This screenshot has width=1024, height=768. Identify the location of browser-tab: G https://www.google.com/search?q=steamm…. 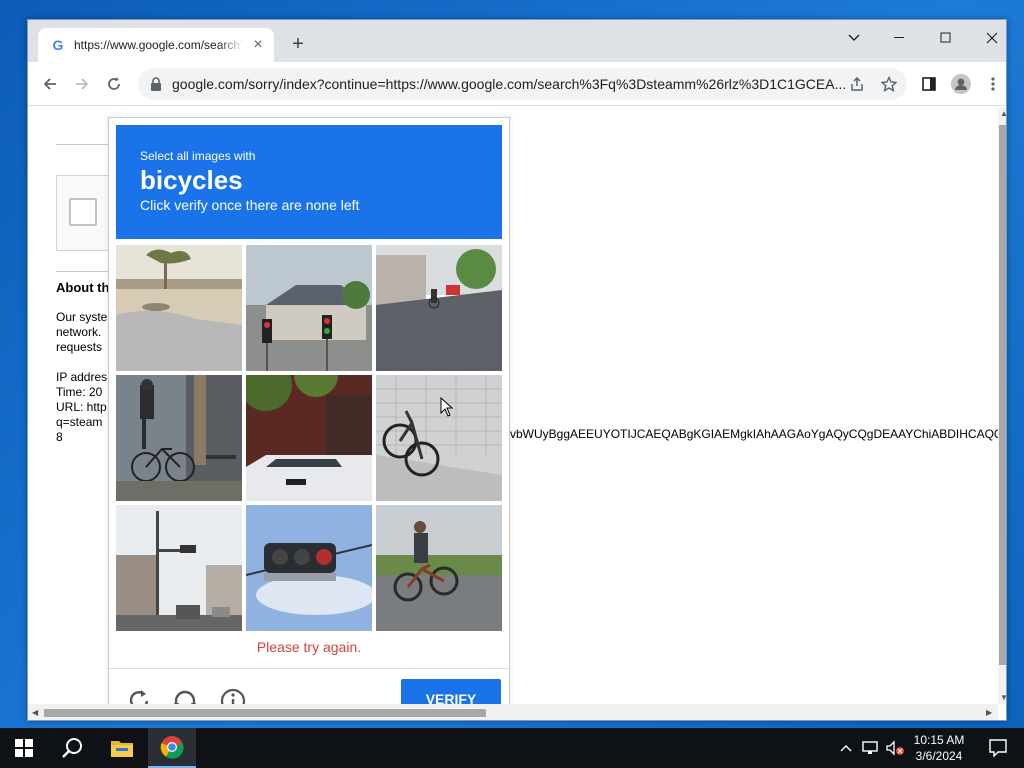
(156, 45).